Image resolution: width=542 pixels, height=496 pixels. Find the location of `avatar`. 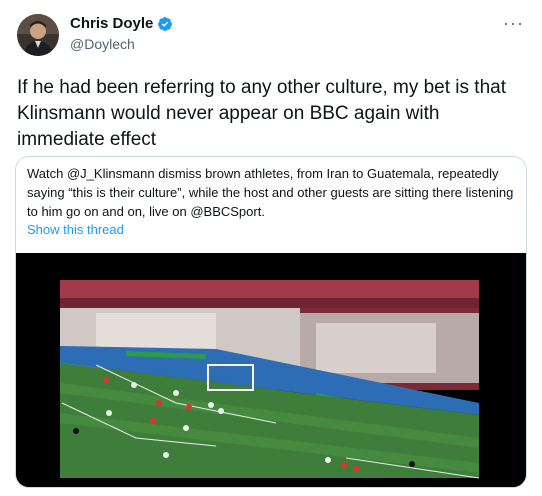

avatar is located at coordinates (38, 35).